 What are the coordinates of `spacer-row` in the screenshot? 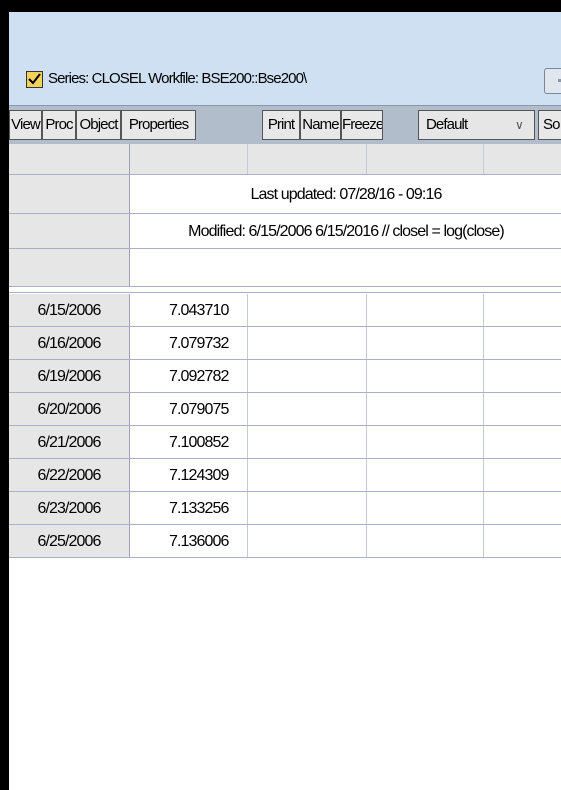 It's located at (285, 290).